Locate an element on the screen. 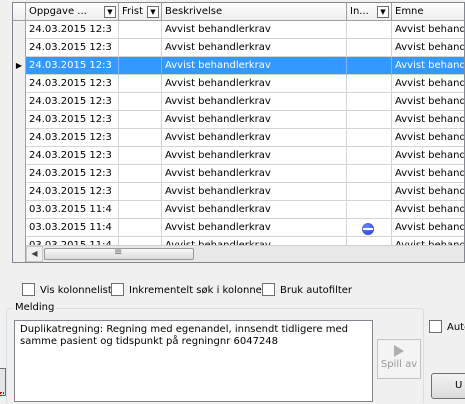 This screenshot has width=465, height=404. col-beskrivelse-label: Beskrivelse is located at coordinates (194, 11).